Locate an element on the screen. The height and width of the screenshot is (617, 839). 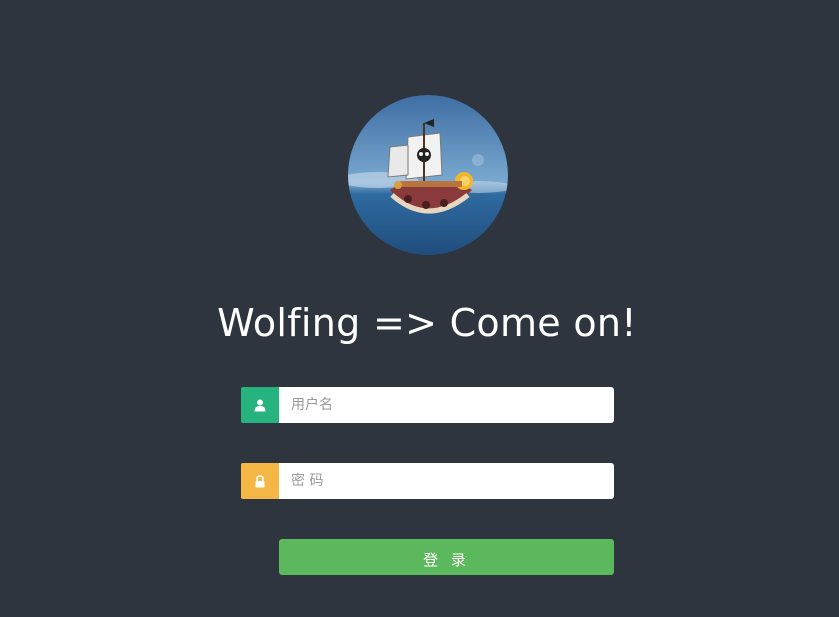
lock-icon is located at coordinates (260, 480).